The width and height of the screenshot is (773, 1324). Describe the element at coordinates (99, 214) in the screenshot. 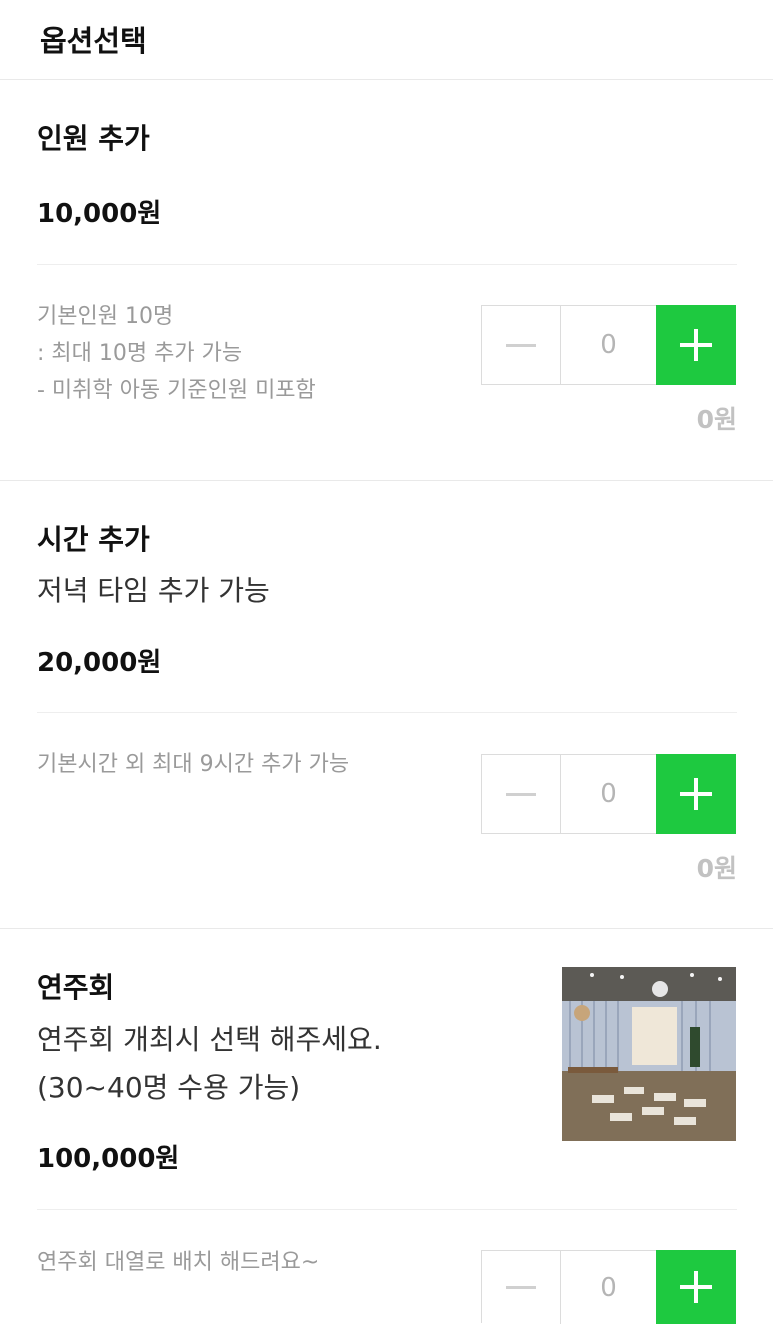

I see `option-price: 10,000원` at that location.